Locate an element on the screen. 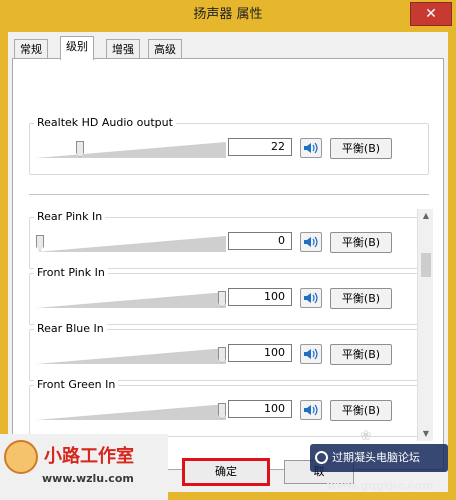 The width and height of the screenshot is (456, 500). master-volume-slider is located at coordinates (131, 149).